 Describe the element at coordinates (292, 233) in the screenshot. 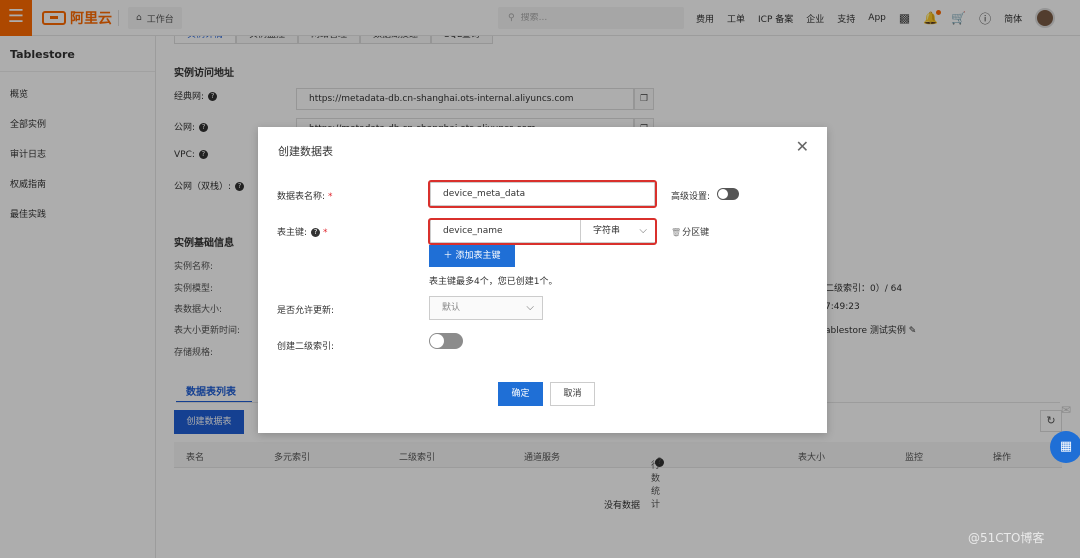

I see `primary-key-label-text: 表主键:` at that location.